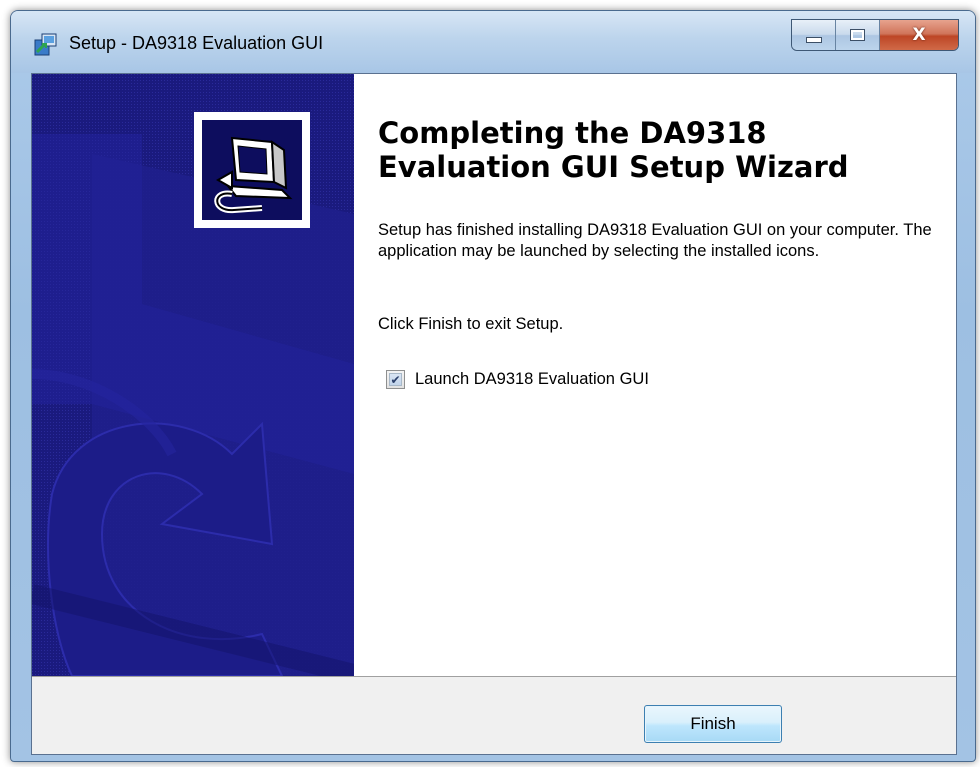  I want to click on minimize-icon, so click(813, 40).